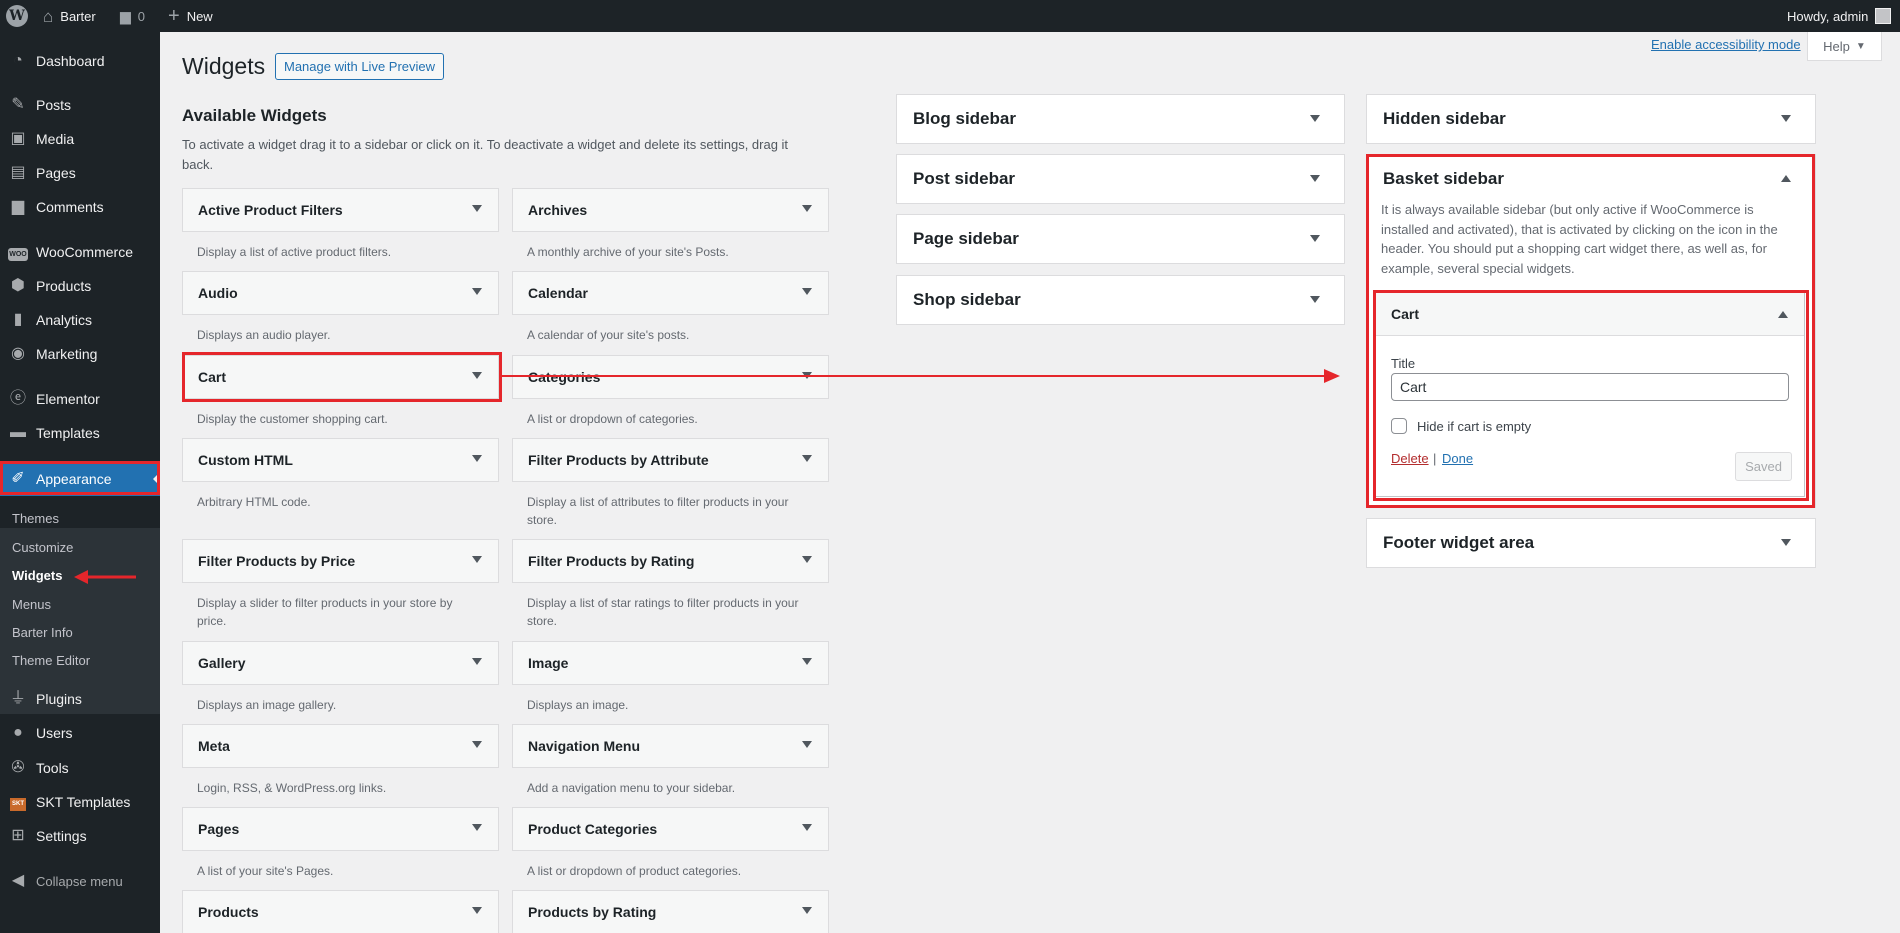 This screenshot has width=1900, height=933. Describe the element at coordinates (1726, 44) in the screenshot. I see `accessibility-mode-link: Enable accessibility mode` at that location.